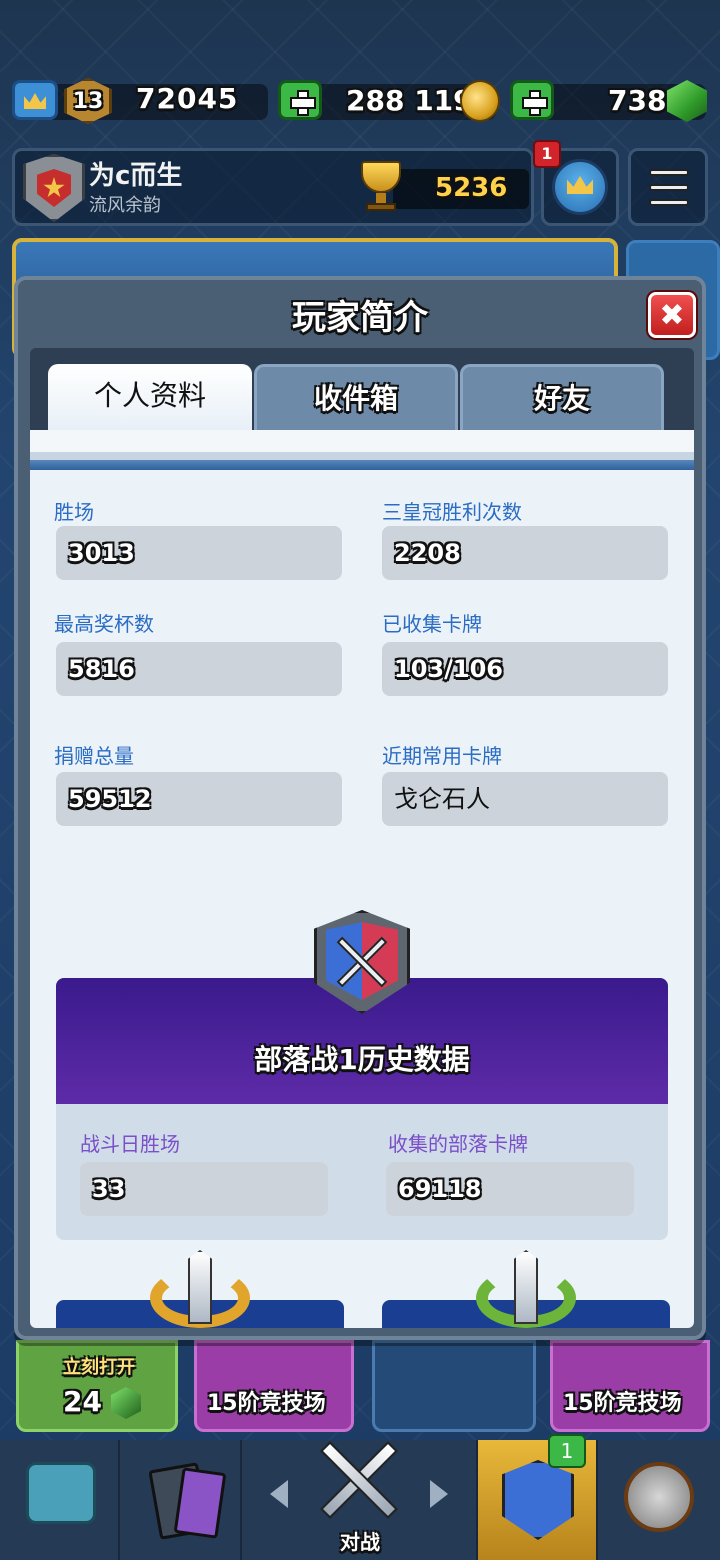 The height and width of the screenshot is (1560, 720). What do you see at coordinates (532, 100) in the screenshot?
I see `buy-gems-button` at bounding box center [532, 100].